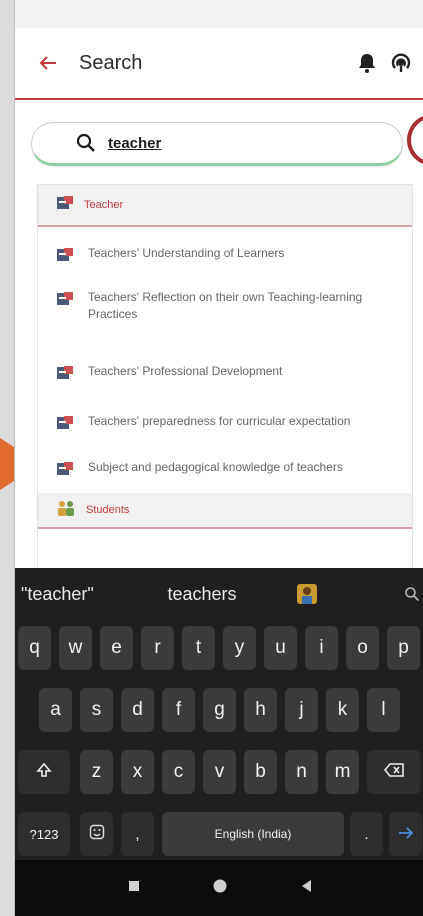 This screenshot has width=423, height=916. I want to click on key-p: p, so click(403, 648).